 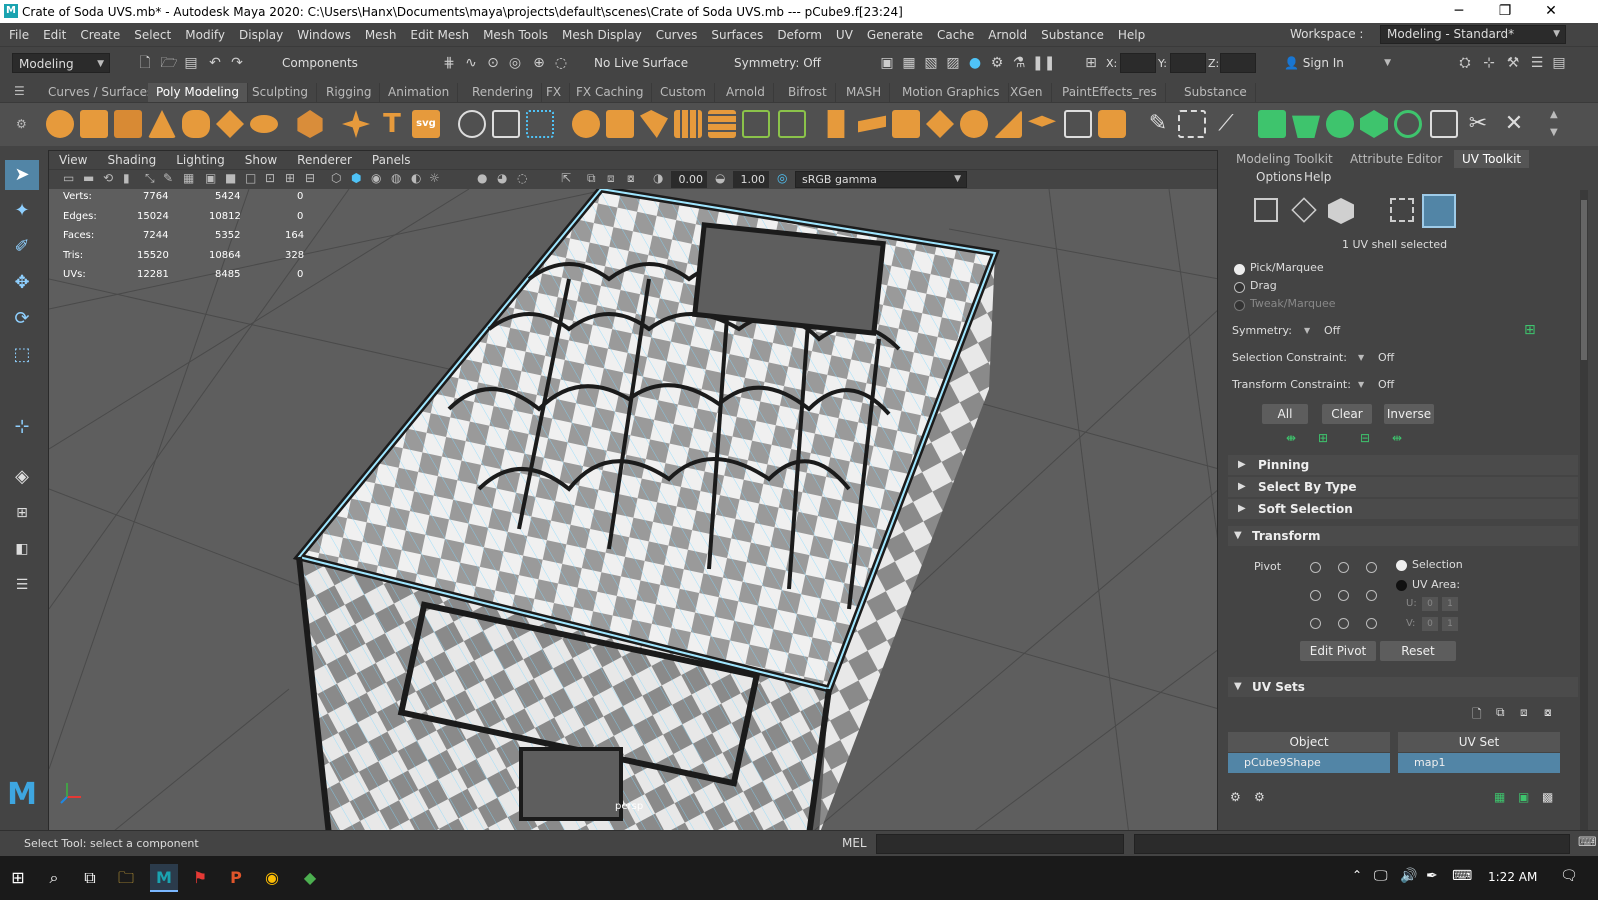 I want to click on uv-checker-icon: ▣, so click(x=1523, y=797).